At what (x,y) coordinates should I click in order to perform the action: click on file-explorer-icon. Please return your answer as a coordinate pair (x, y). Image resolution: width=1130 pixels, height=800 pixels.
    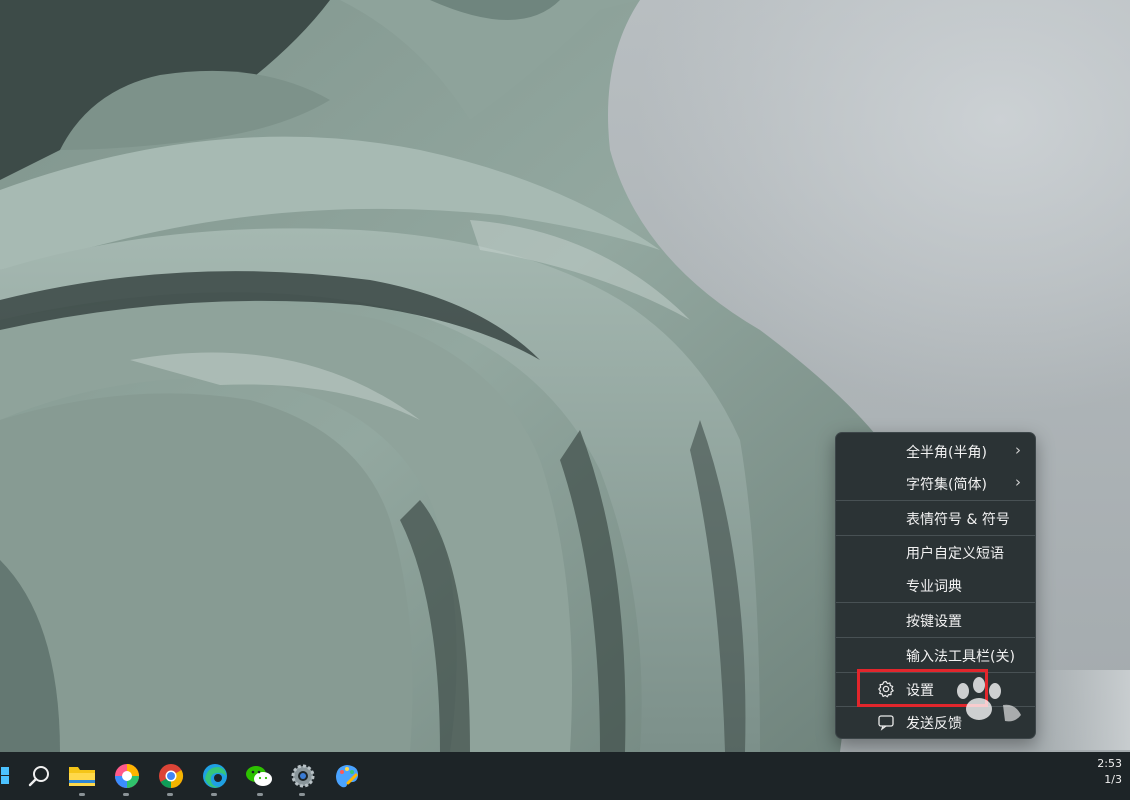
    Looking at the image, I should click on (82, 776).